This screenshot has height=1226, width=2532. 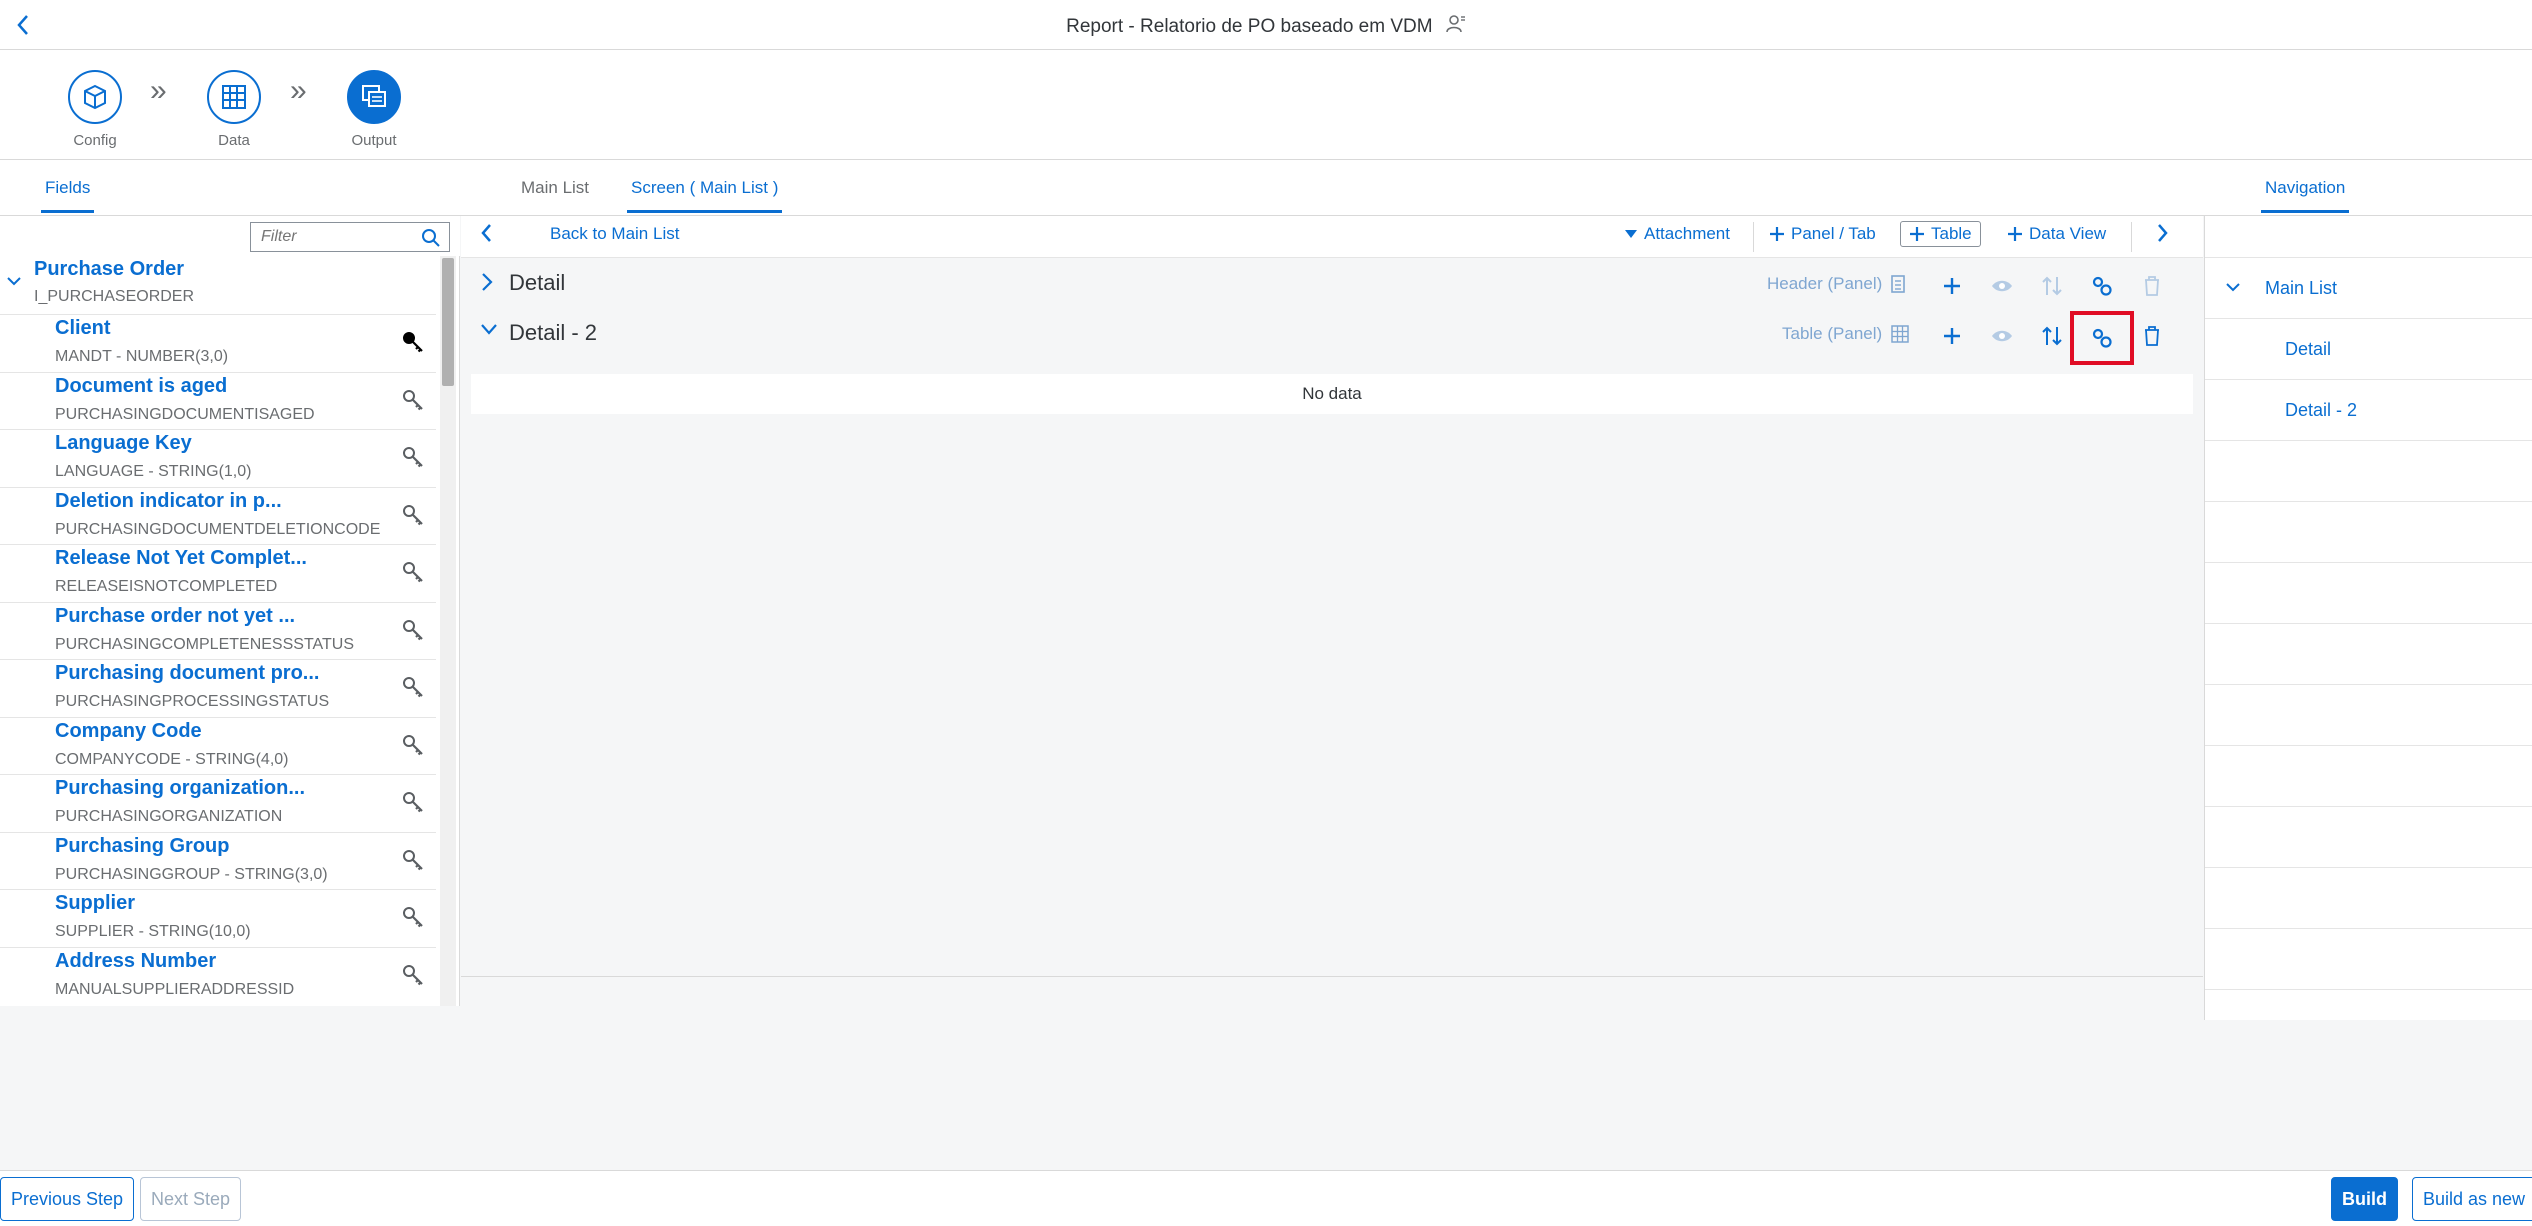 I want to click on nav-item-detail: Detail, so click(x=2368, y=349).